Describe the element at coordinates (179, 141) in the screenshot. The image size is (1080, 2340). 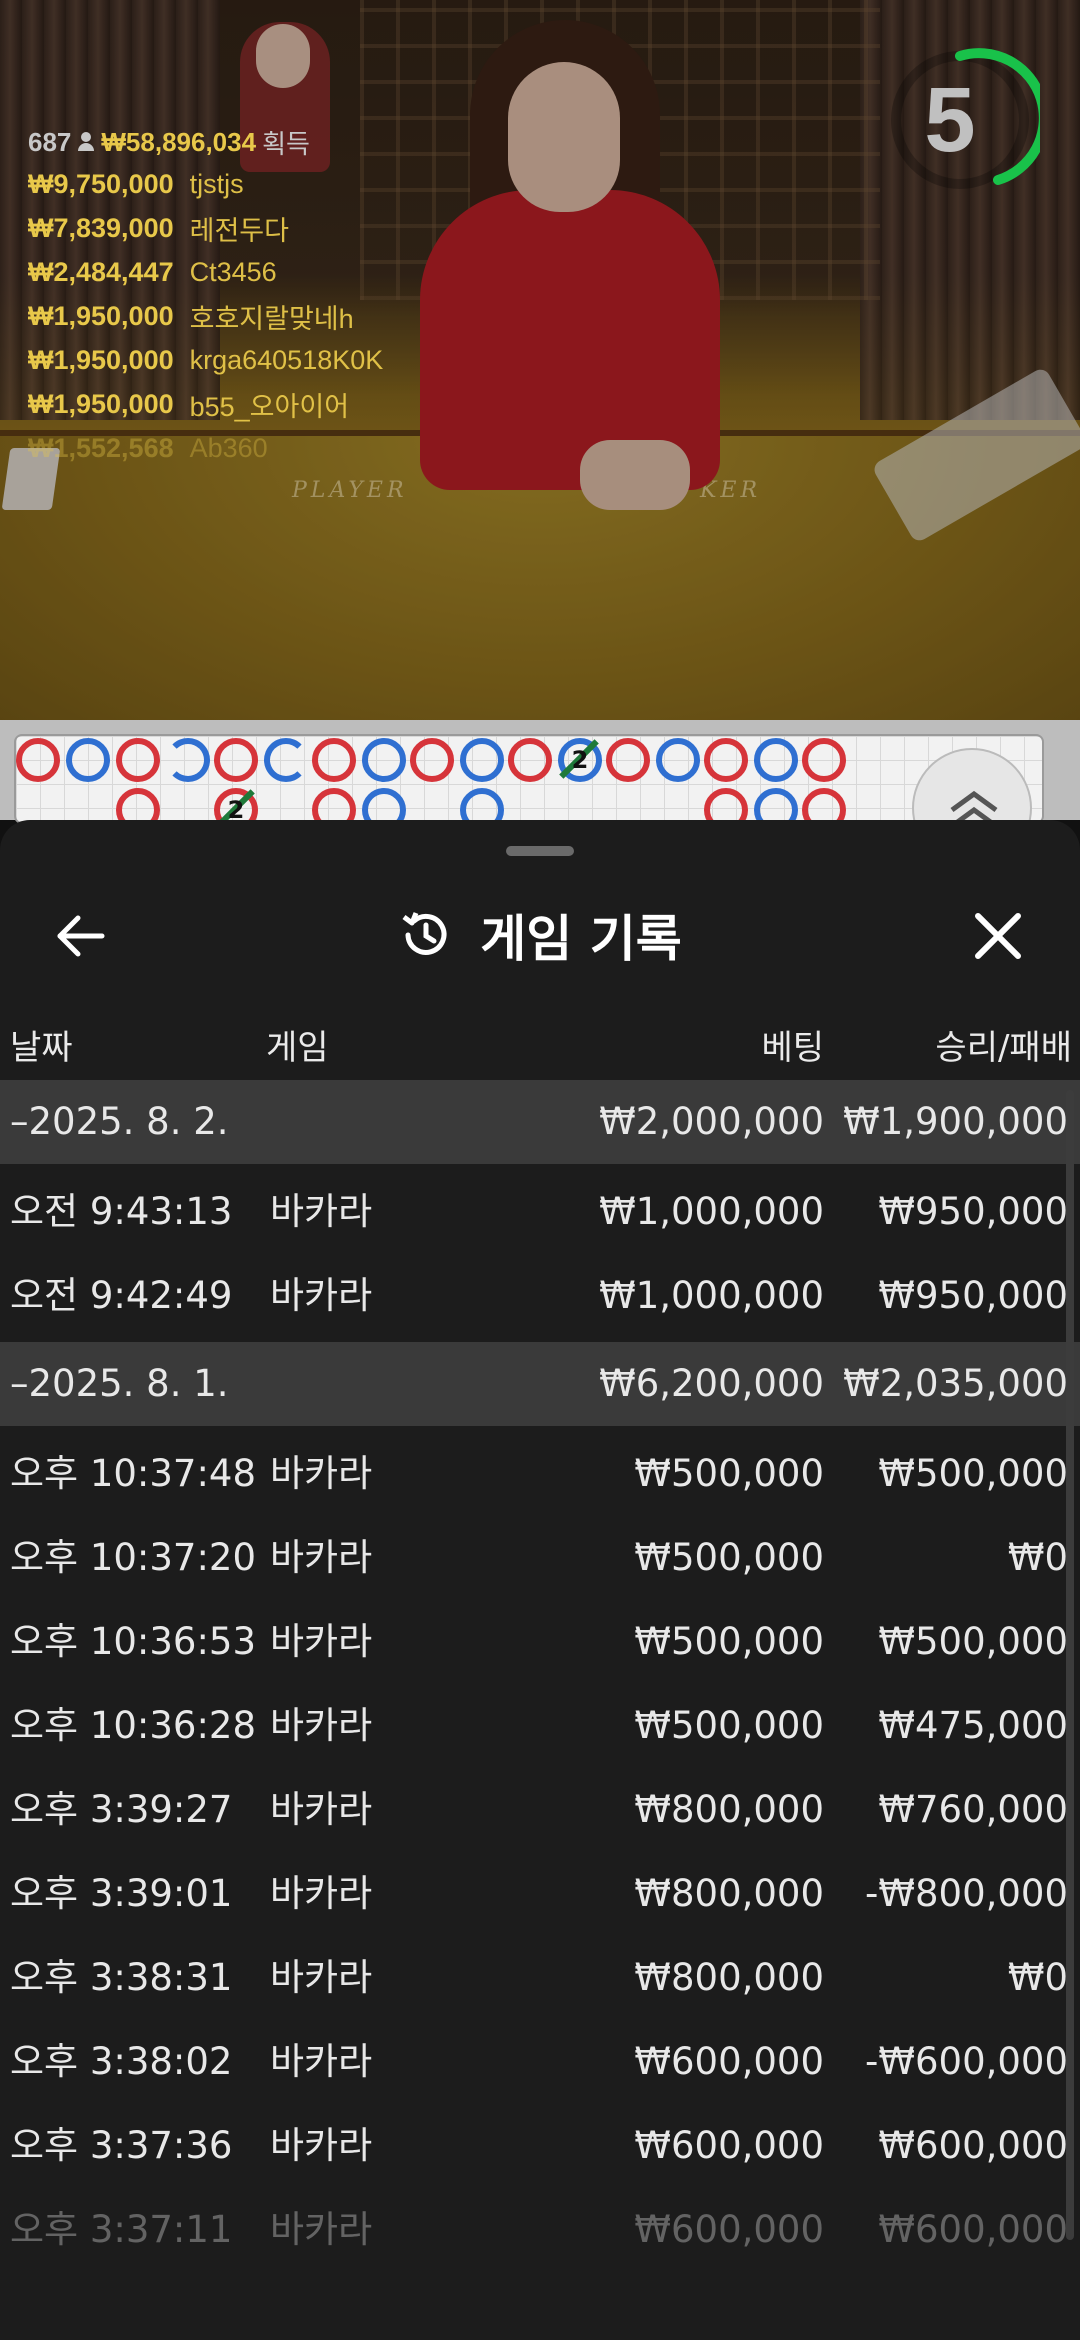
I see `winners-total: ₩58,896,034` at that location.